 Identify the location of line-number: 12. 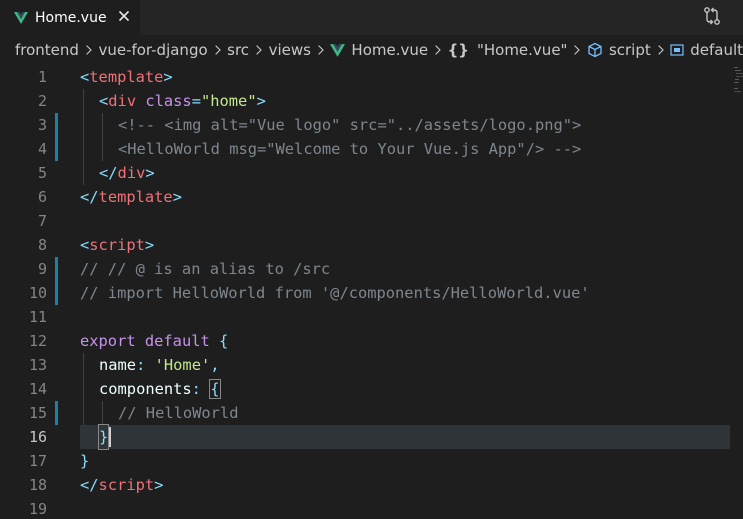
(37, 341).